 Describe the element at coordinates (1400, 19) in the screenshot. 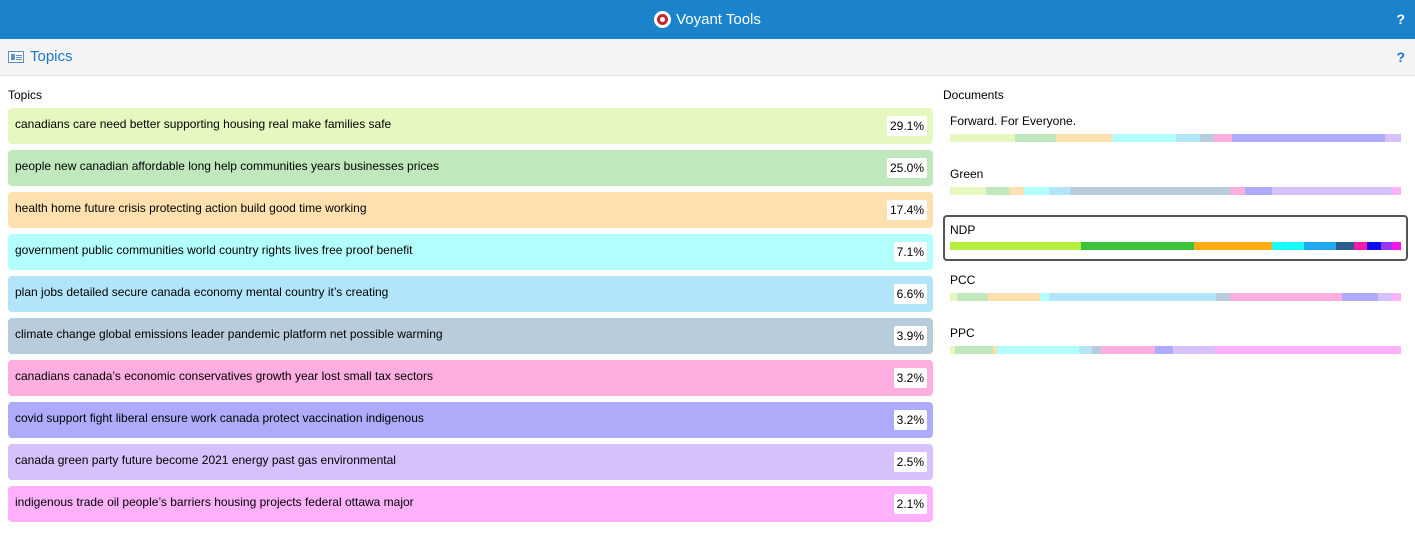

I see `app-help-icon: ?` at that location.